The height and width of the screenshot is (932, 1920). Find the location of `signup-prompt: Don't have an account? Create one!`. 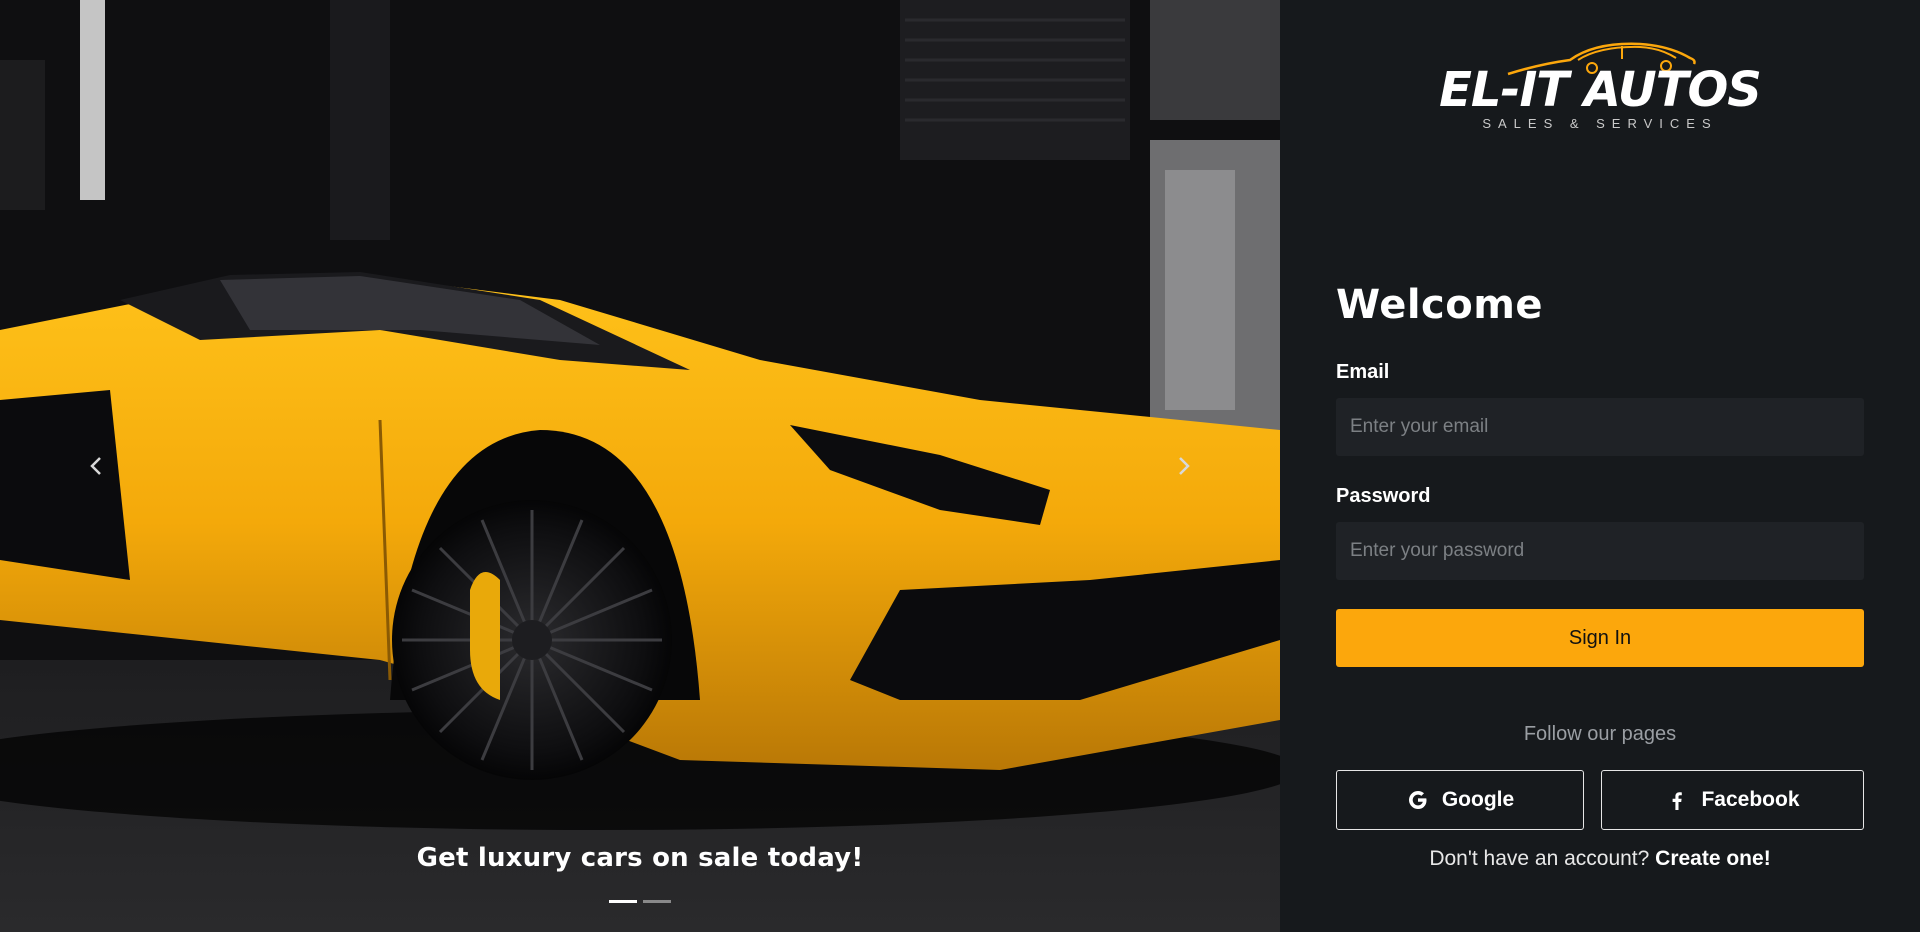

signup-prompt: Don't have an account? Create one! is located at coordinates (1600, 859).